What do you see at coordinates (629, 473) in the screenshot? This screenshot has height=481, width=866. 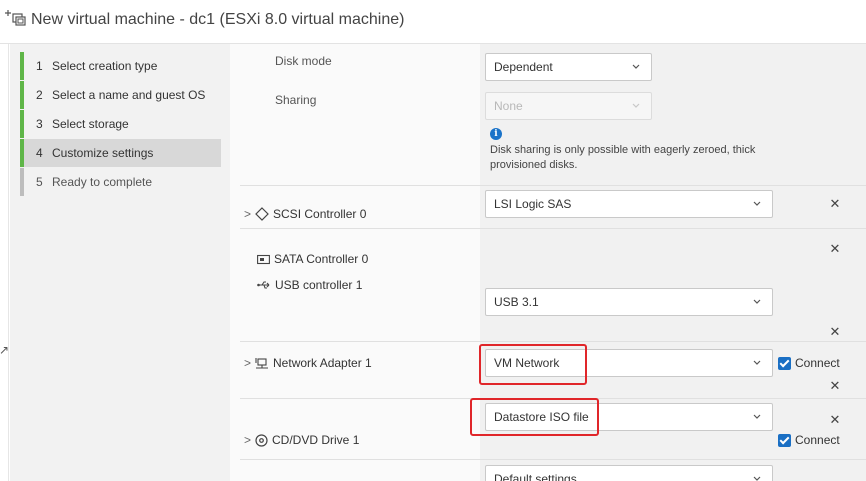 I see `default-settings-select: Default settings` at bounding box center [629, 473].